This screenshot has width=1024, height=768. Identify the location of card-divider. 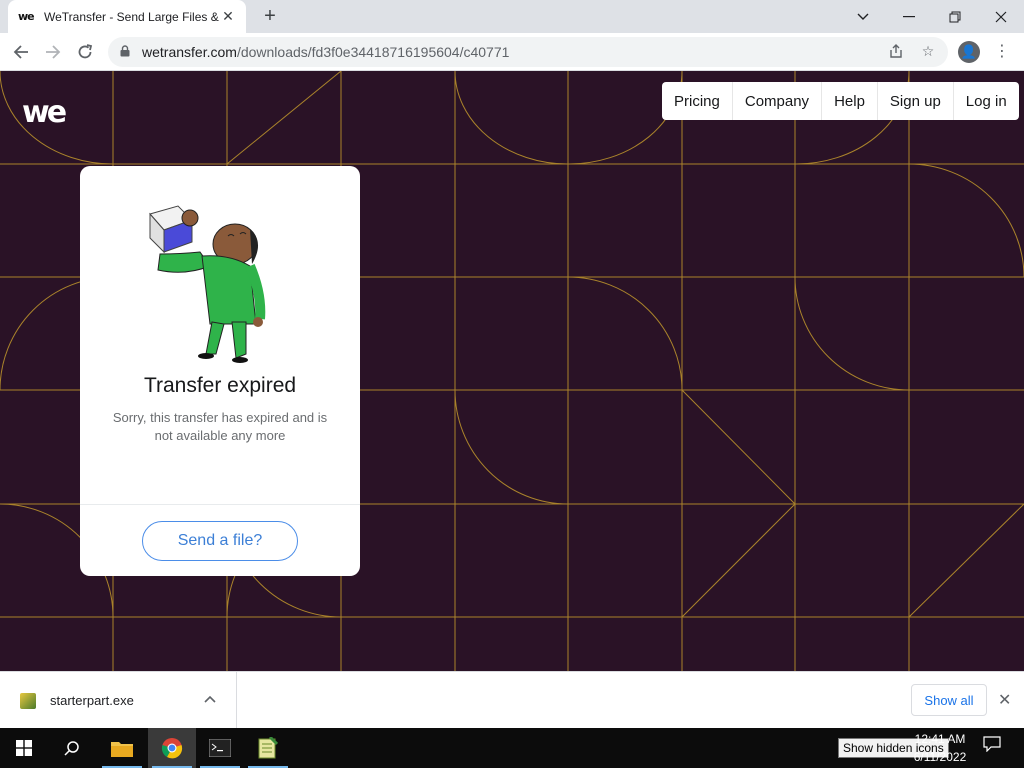
(220, 504).